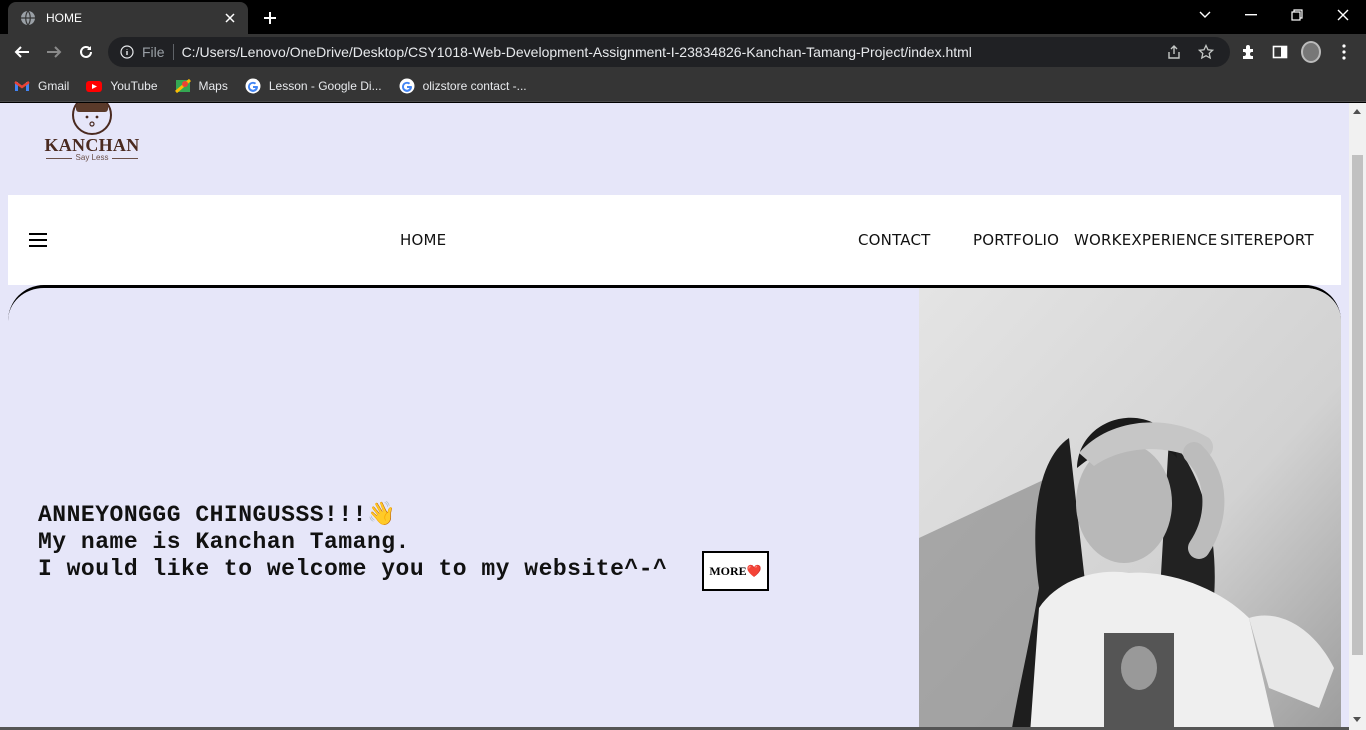 This screenshot has height=730, width=1366. I want to click on hero-line-2: My name is Kanchan Tamang., so click(224, 542).